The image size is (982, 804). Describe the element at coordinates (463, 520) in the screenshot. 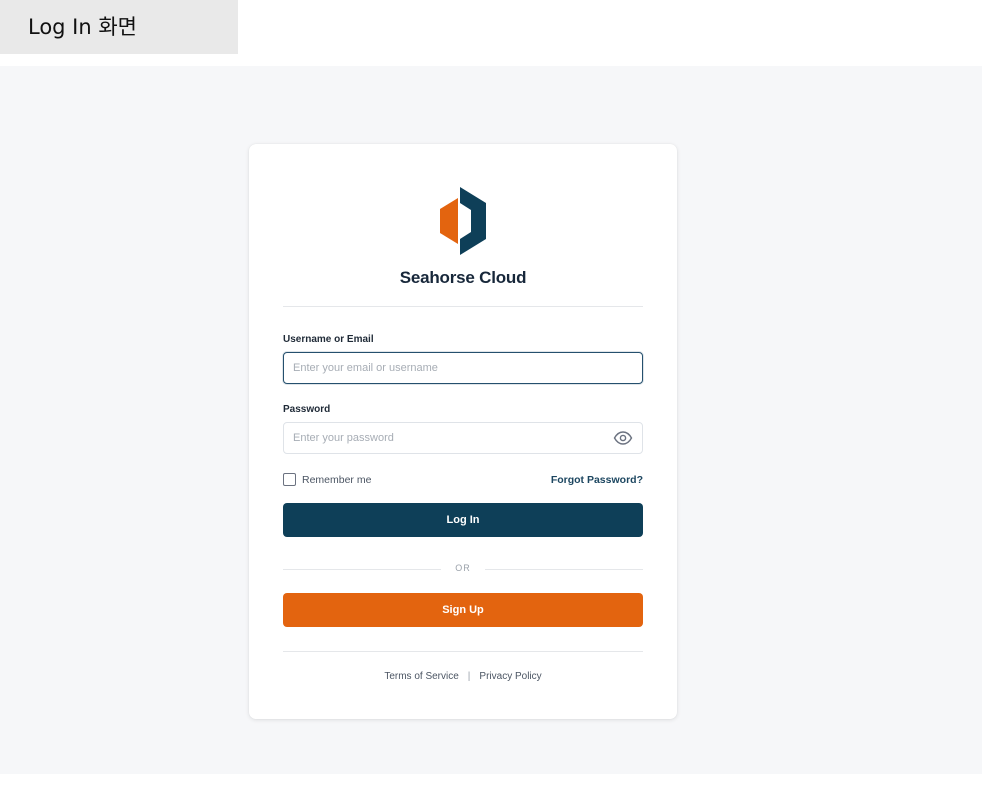

I see `login-button: Log In` at that location.